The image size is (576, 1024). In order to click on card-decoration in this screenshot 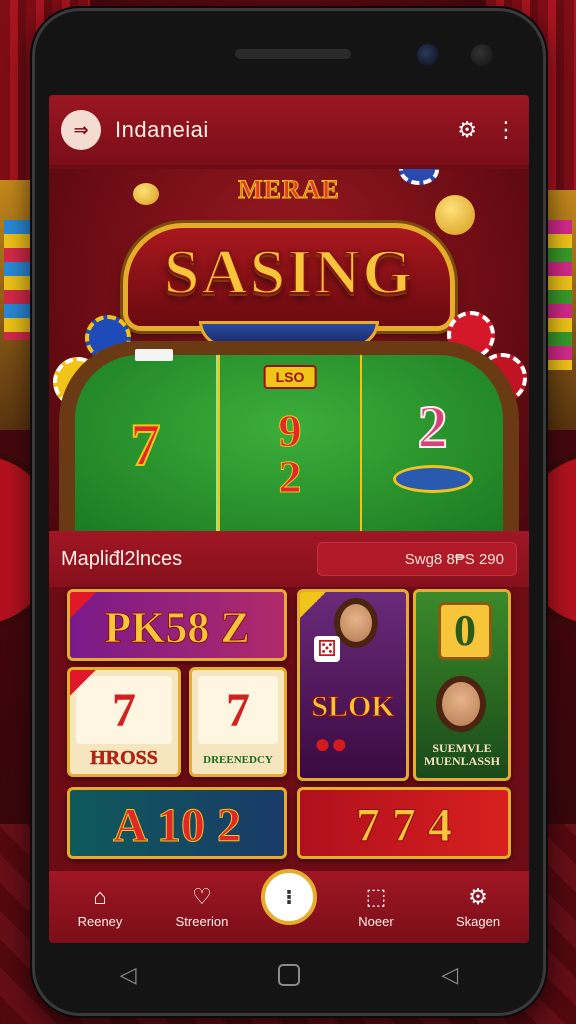, I will do `click(154, 355)`.